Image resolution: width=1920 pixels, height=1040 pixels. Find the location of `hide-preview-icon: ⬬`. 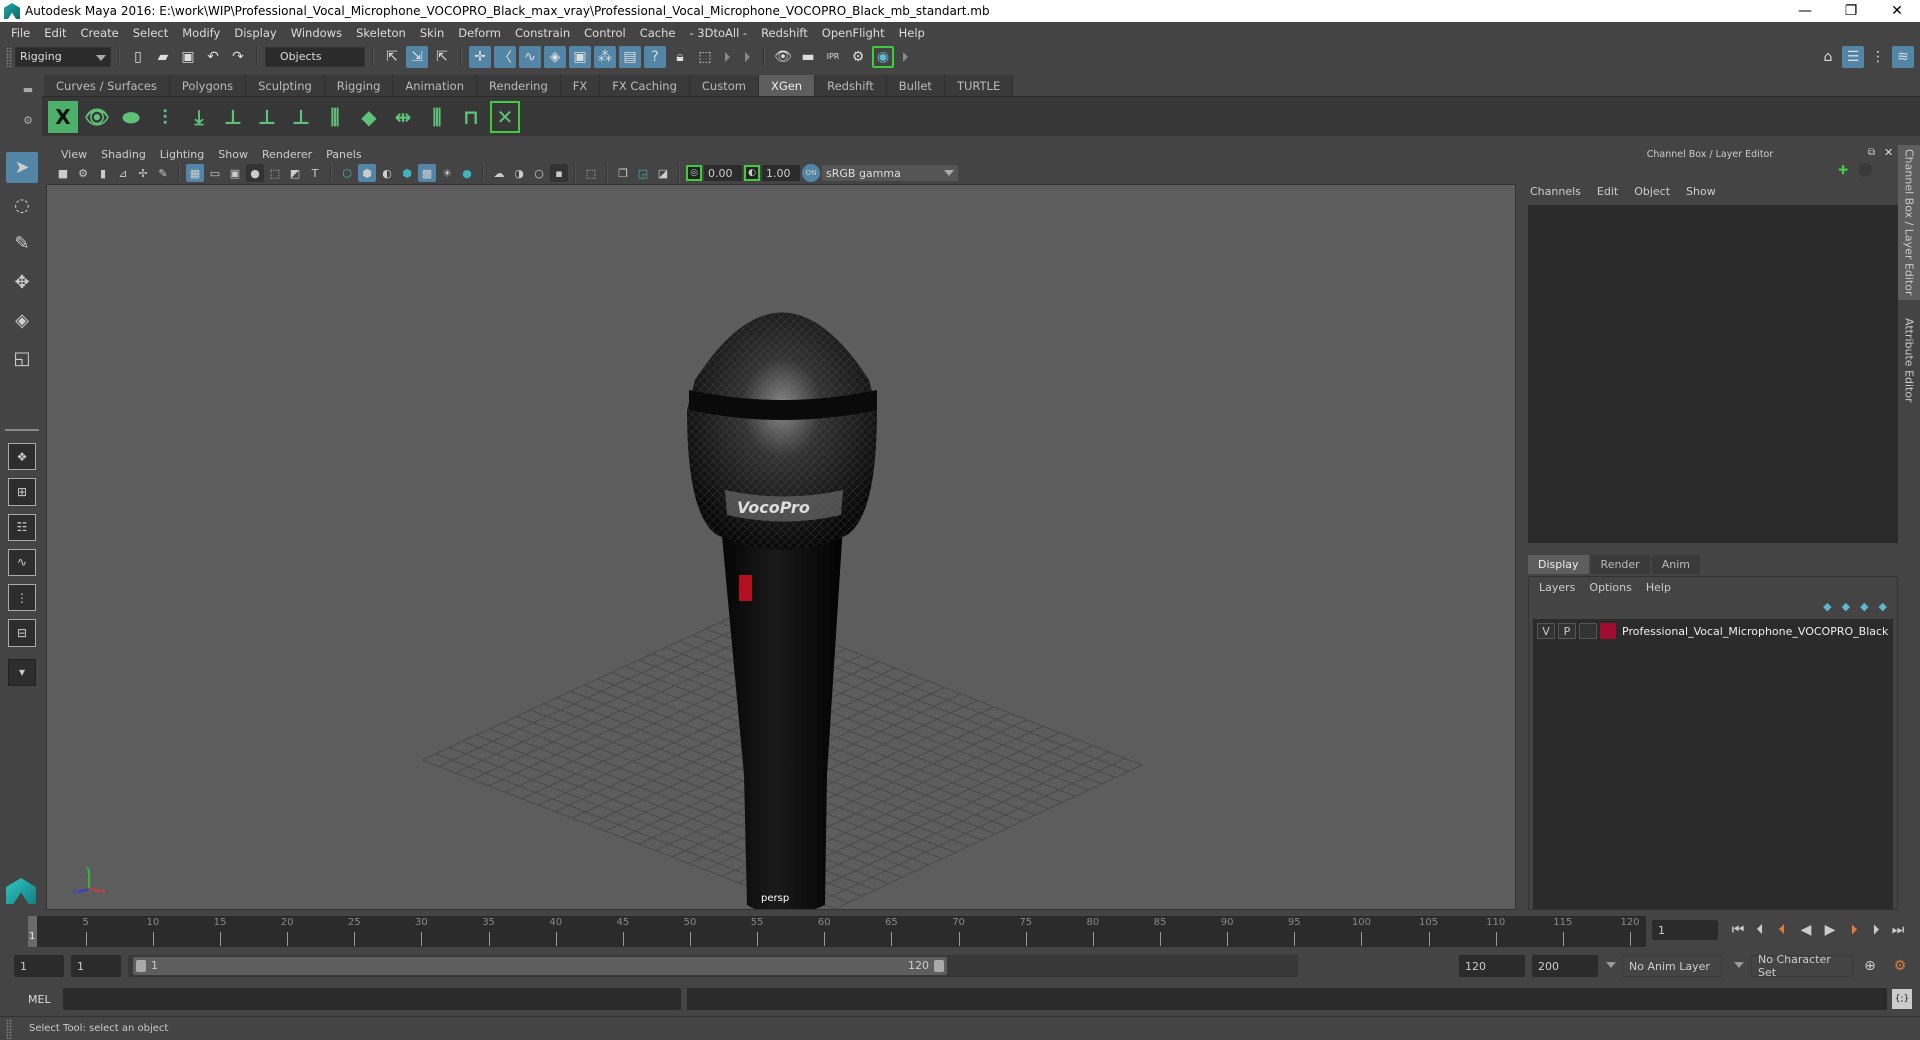

hide-preview-icon: ⬬ is located at coordinates (131, 117).